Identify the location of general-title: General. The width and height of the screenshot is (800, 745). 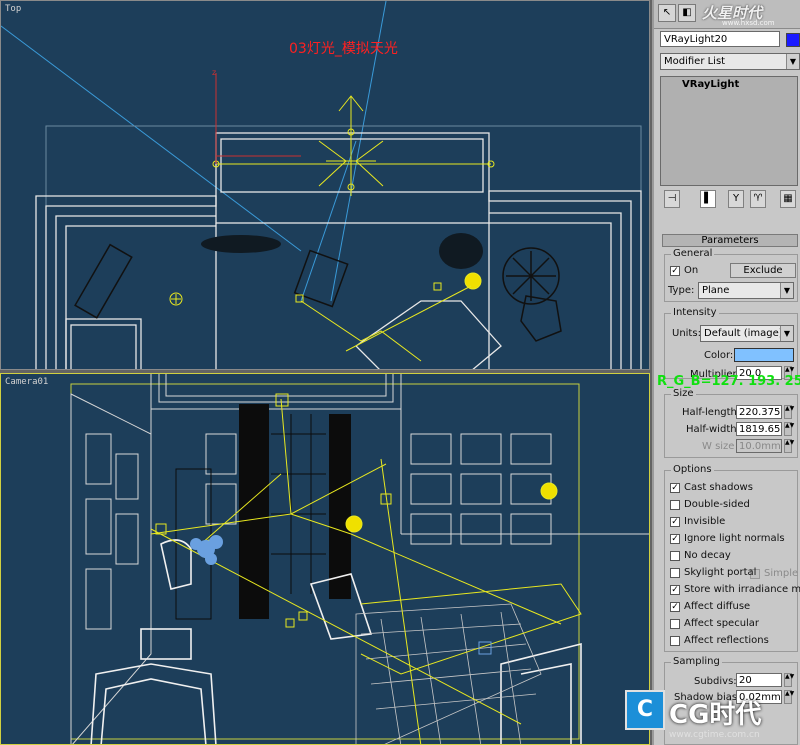
(693, 253).